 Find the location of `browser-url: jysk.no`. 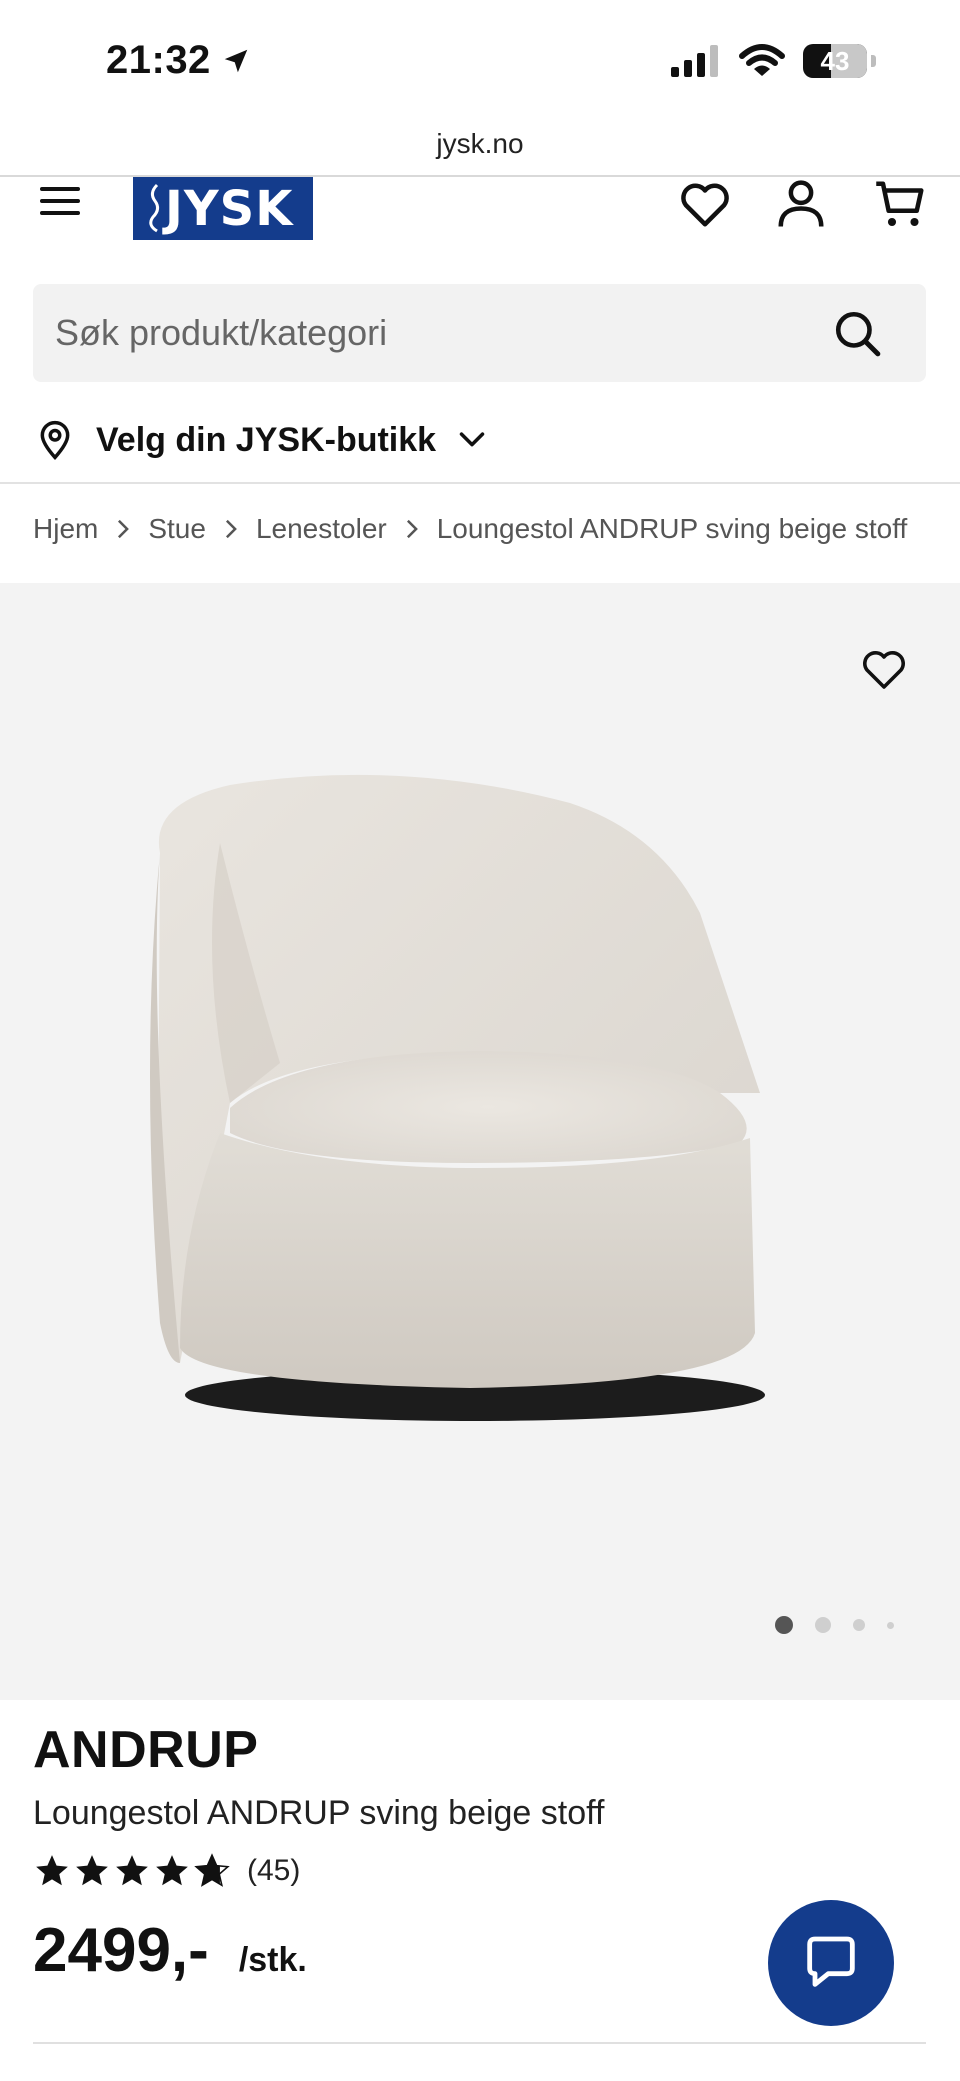

browser-url: jysk.no is located at coordinates (480, 144).